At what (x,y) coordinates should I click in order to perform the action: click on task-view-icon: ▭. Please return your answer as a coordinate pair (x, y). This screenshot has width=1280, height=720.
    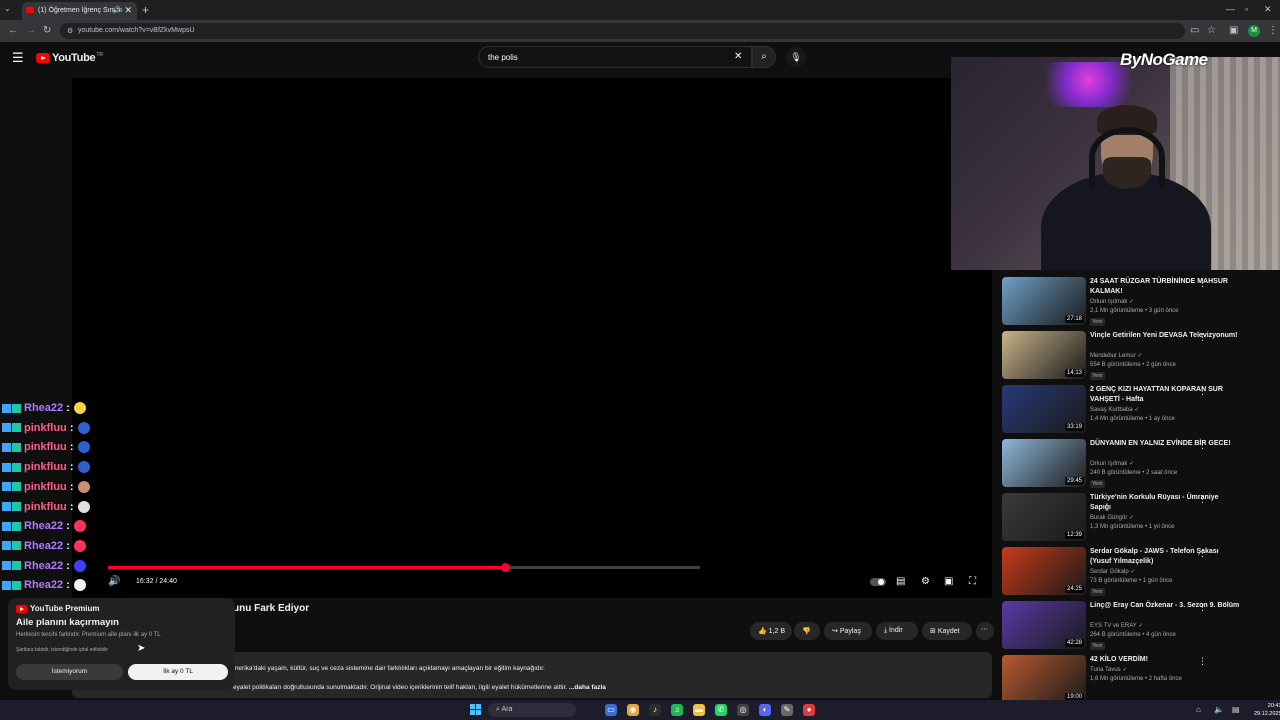
    Looking at the image, I should click on (611, 710).